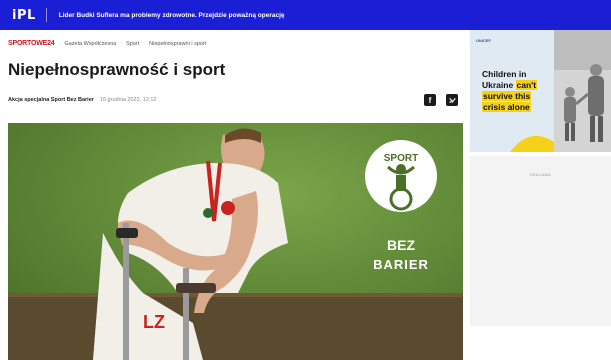 Image resolution: width=611 pixels, height=360 pixels. What do you see at coordinates (46, 15) in the screenshot?
I see `top-bar-divider` at bounding box center [46, 15].